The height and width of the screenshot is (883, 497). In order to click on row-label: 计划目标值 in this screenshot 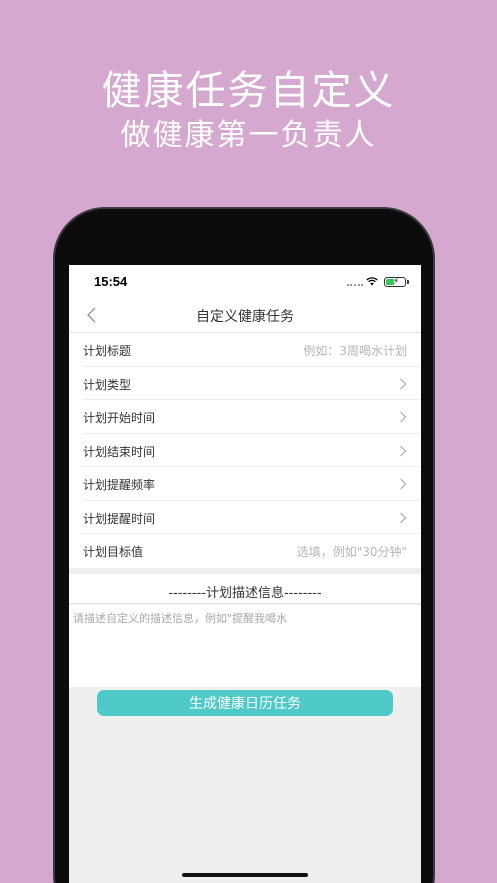, I will do `click(113, 552)`.